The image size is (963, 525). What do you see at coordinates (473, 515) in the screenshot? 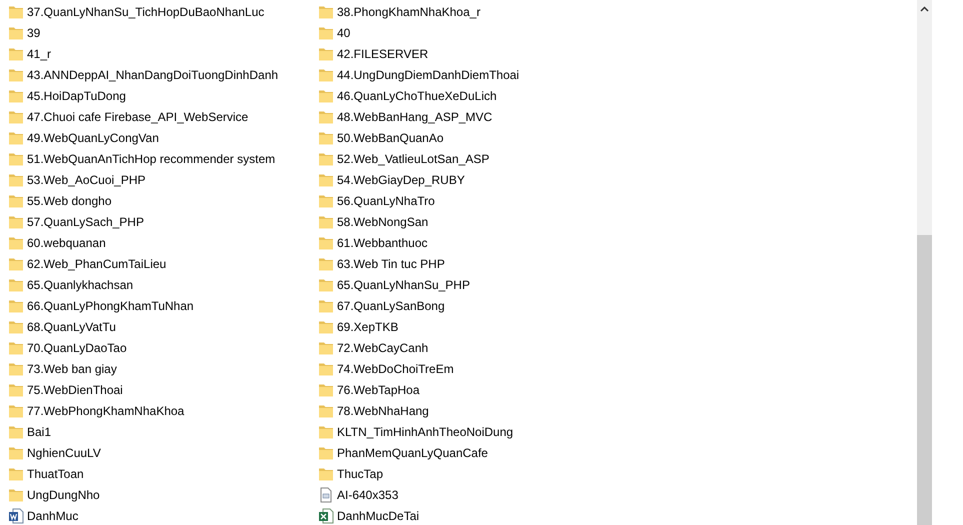
I see `file-list-item: DanhMucDeTai` at bounding box center [473, 515].